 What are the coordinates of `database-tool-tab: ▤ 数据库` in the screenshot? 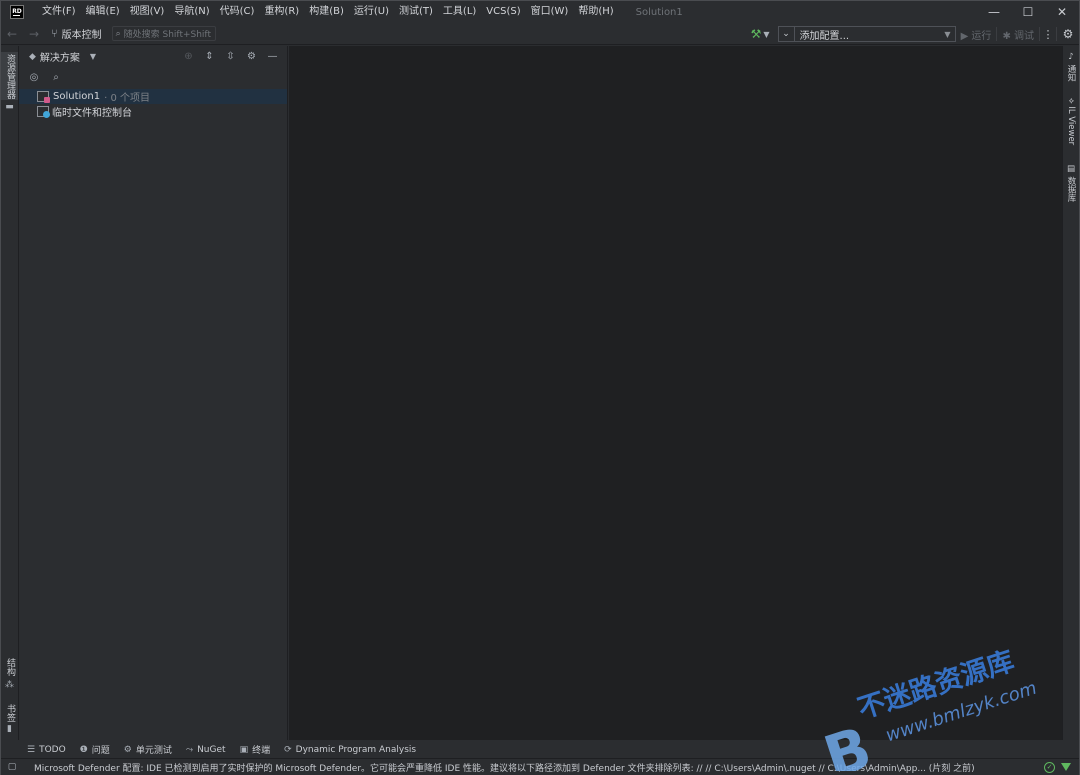 It's located at (1071, 183).